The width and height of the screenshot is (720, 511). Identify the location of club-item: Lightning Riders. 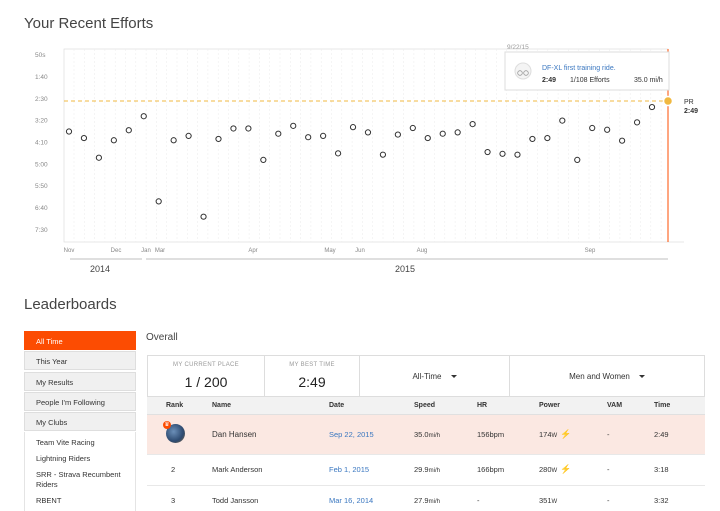
(80, 459).